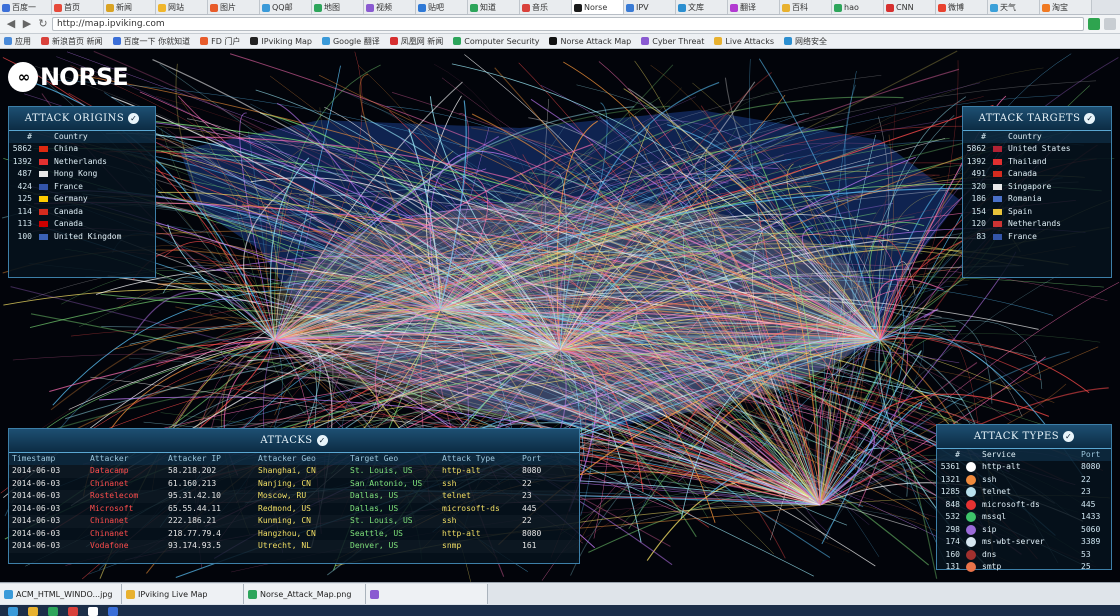  I want to click on tab-label: CNN, so click(905, 7).